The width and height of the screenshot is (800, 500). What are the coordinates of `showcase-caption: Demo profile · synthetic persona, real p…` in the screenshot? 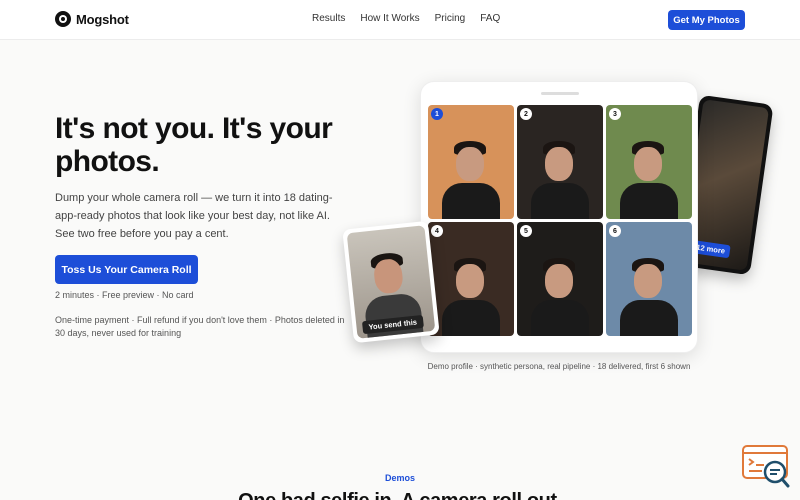 It's located at (559, 366).